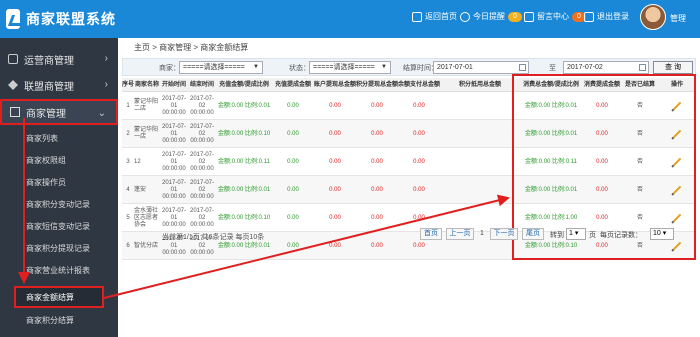 The height and width of the screenshot is (337, 700). I want to click on column-header: 结束时间, so click(201, 85).